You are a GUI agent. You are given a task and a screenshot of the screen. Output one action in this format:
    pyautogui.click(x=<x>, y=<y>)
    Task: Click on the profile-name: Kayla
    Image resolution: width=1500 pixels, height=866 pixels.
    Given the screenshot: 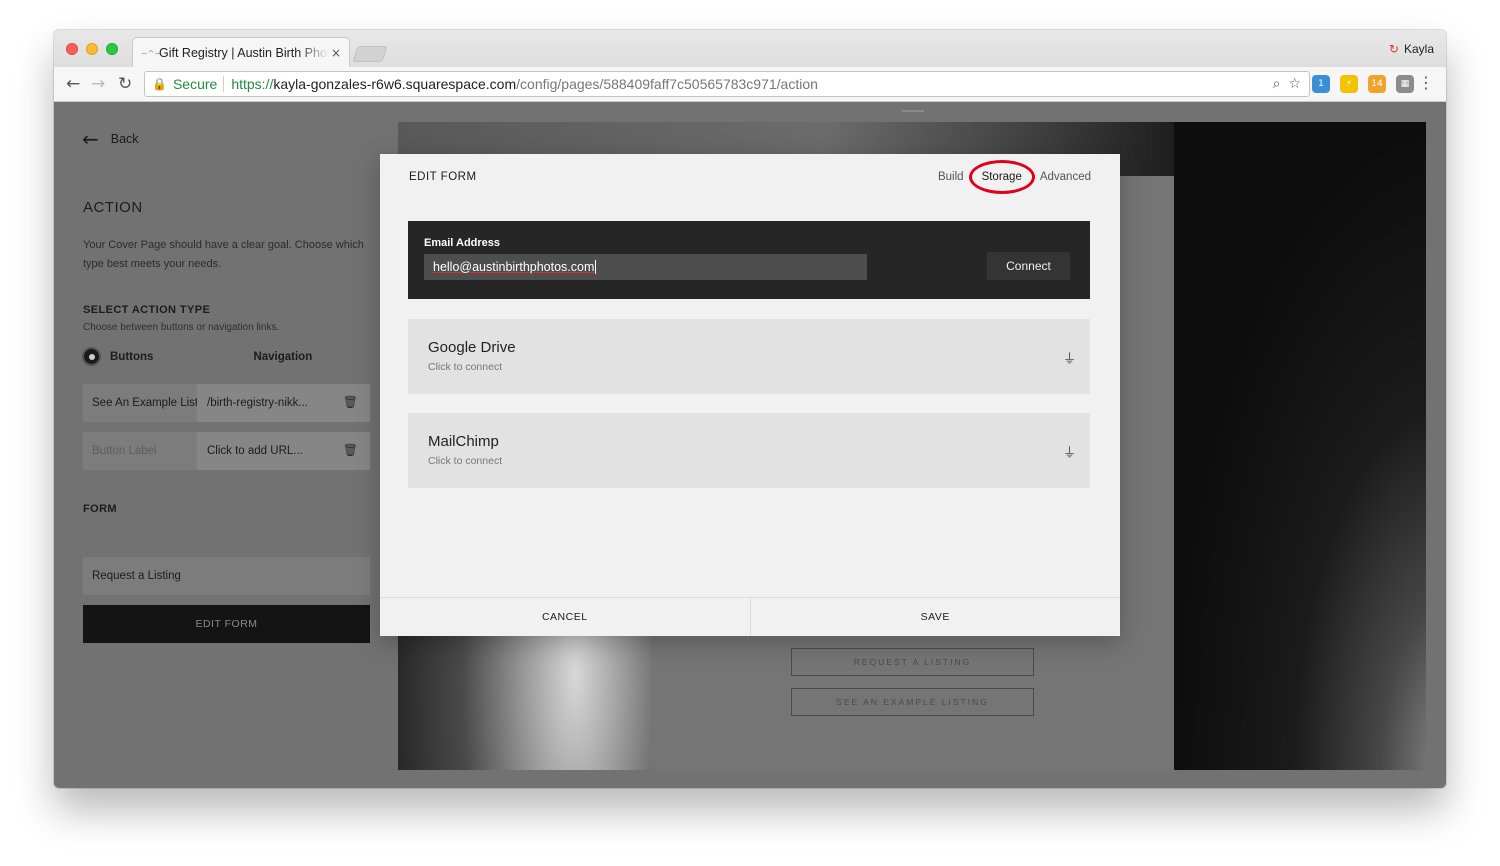 What is the action you would take?
    pyautogui.click(x=1418, y=49)
    